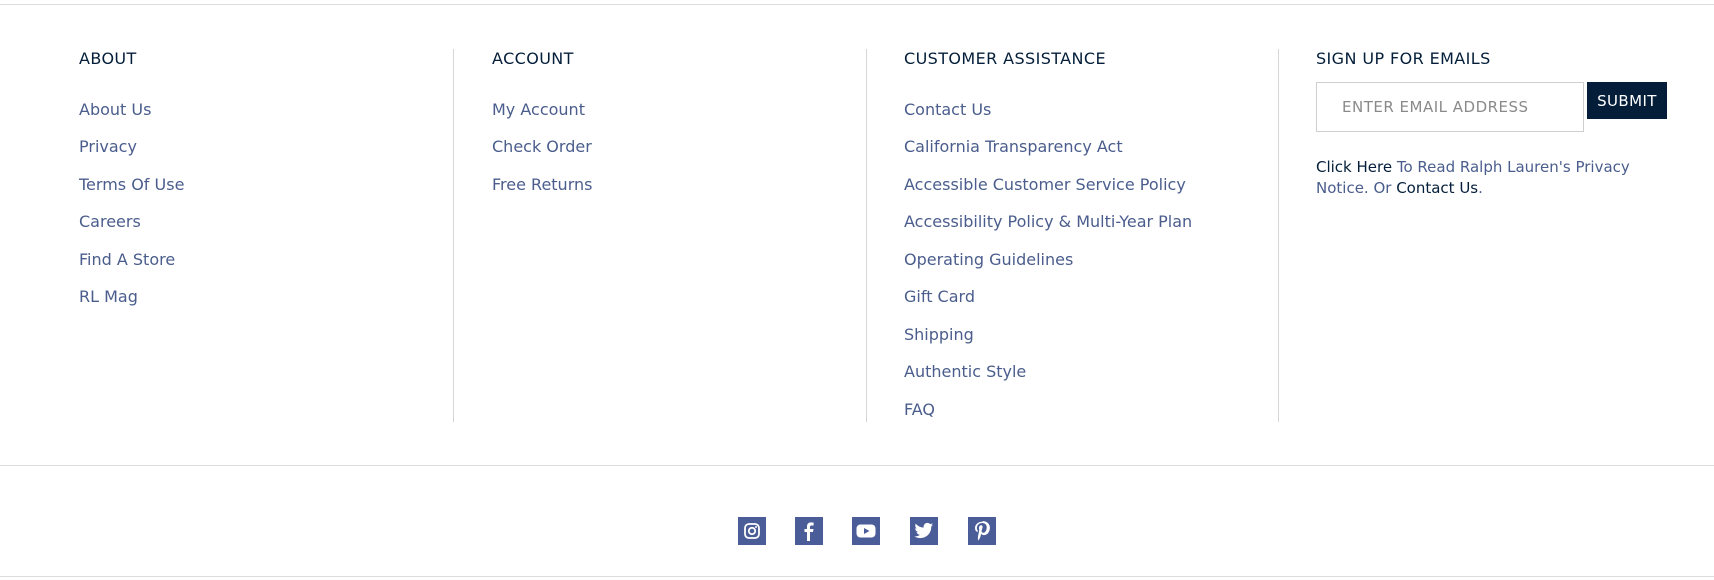  What do you see at coordinates (1627, 100) in the screenshot?
I see `submit-button: SUBMIT` at bounding box center [1627, 100].